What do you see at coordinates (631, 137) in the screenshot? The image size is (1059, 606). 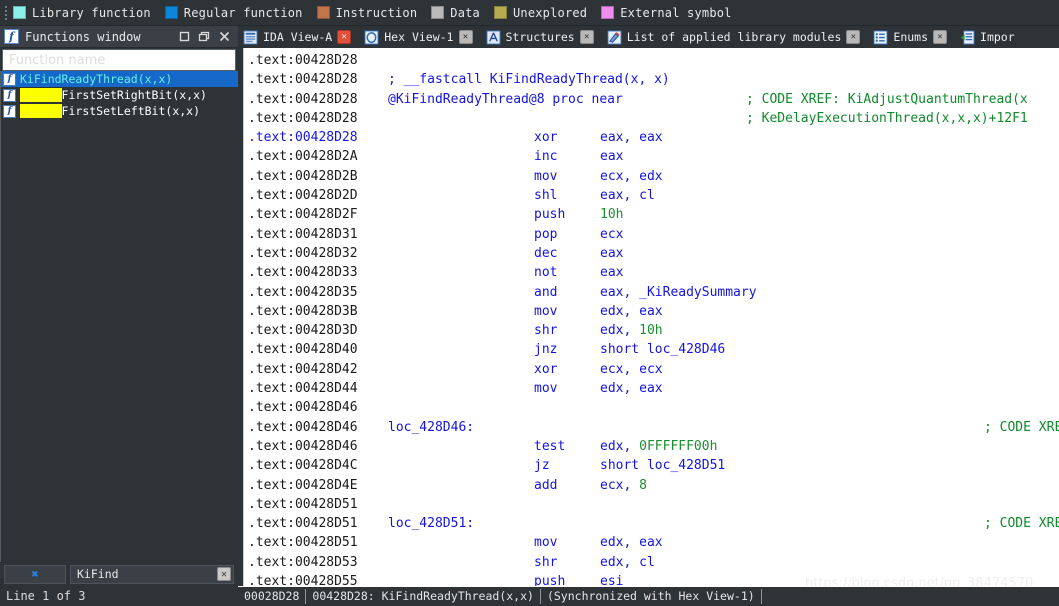 I see `instruction-operands: eax, eax` at bounding box center [631, 137].